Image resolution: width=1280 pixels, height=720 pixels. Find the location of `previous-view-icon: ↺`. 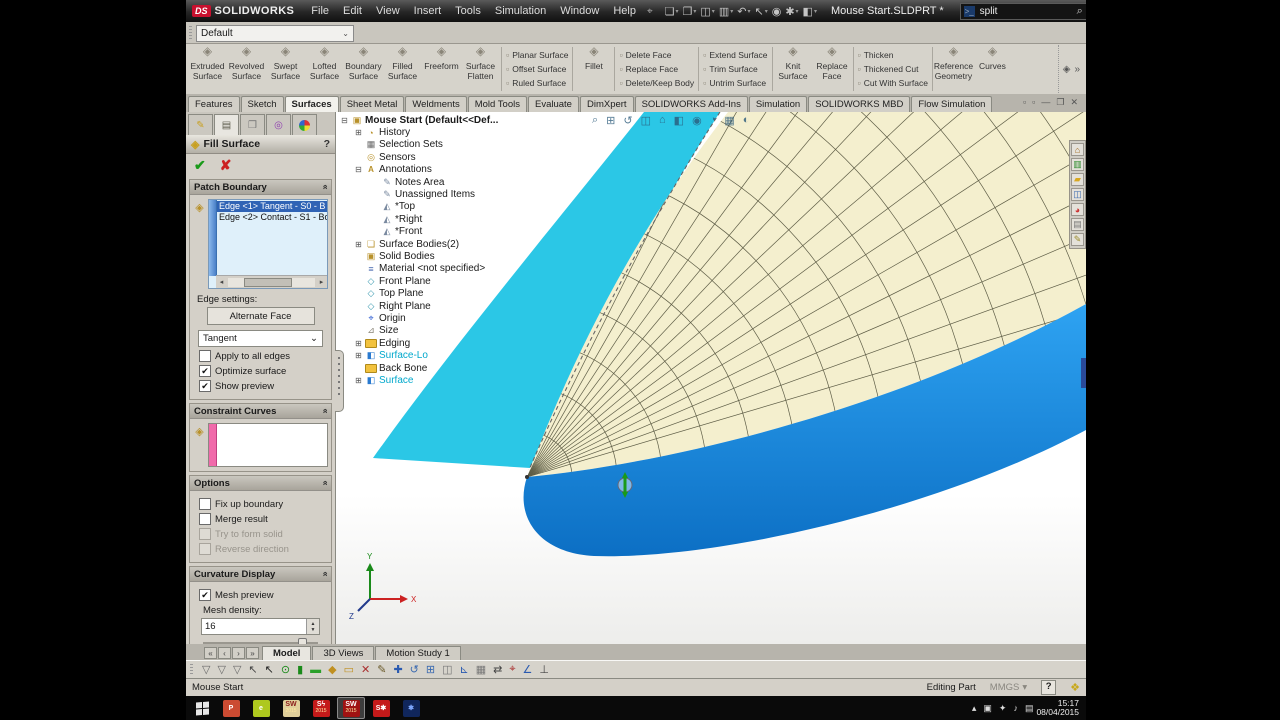

previous-view-icon: ↺ is located at coordinates (627, 120).